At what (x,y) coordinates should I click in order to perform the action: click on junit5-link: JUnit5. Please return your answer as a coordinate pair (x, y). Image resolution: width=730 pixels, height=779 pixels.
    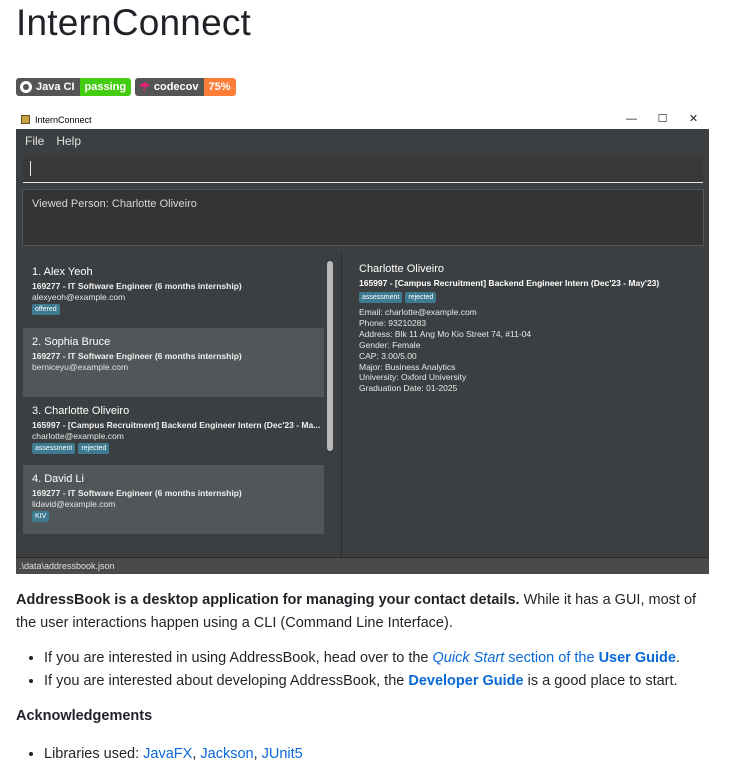
    Looking at the image, I should click on (282, 754).